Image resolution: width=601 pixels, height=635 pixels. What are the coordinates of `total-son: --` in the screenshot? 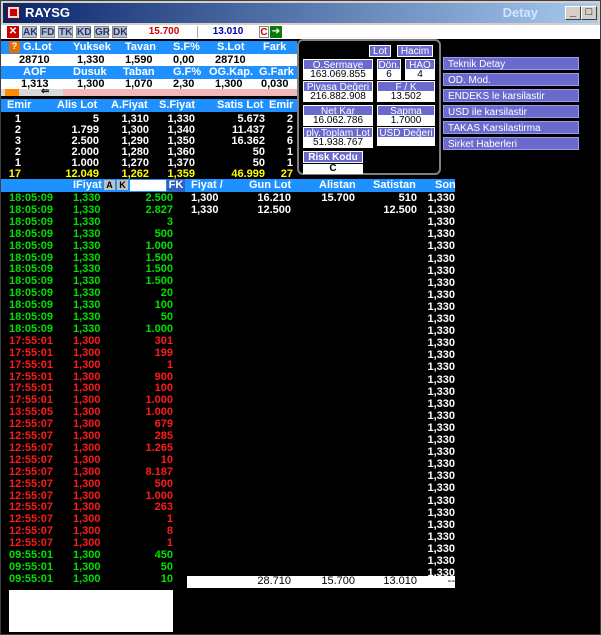 It's located at (451, 581).